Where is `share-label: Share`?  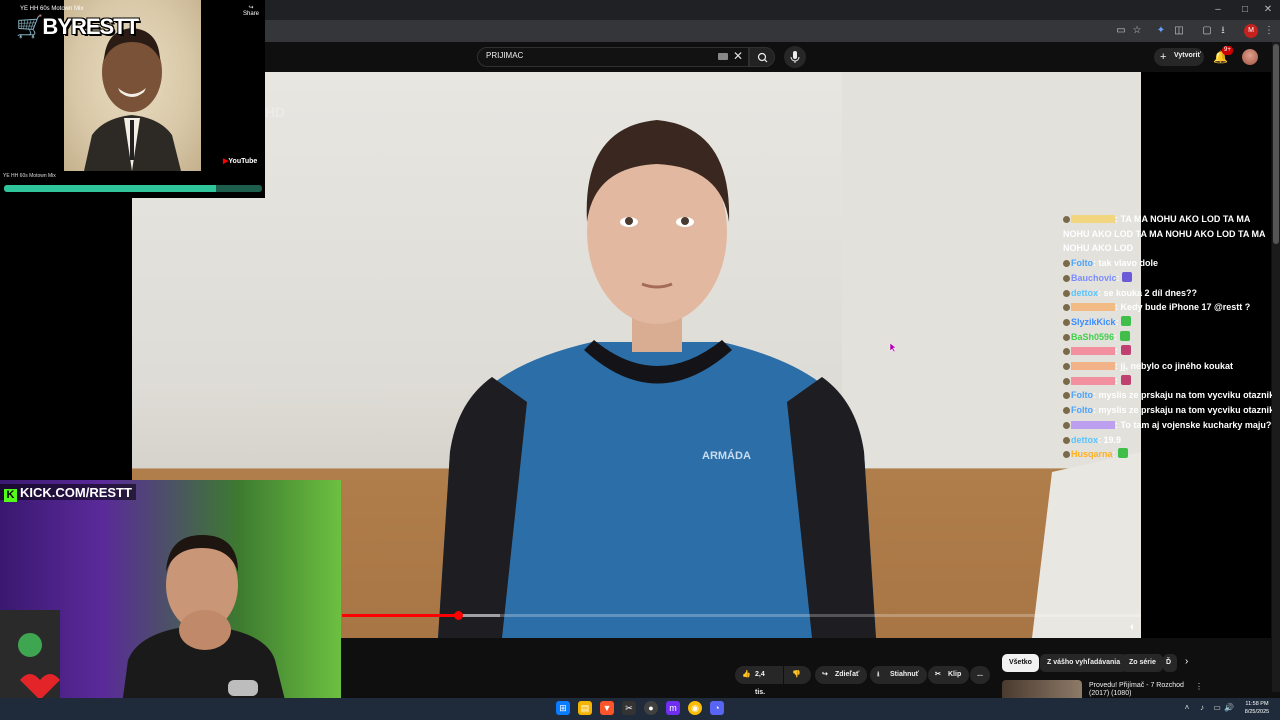
share-label: Share is located at coordinates (250, 14).